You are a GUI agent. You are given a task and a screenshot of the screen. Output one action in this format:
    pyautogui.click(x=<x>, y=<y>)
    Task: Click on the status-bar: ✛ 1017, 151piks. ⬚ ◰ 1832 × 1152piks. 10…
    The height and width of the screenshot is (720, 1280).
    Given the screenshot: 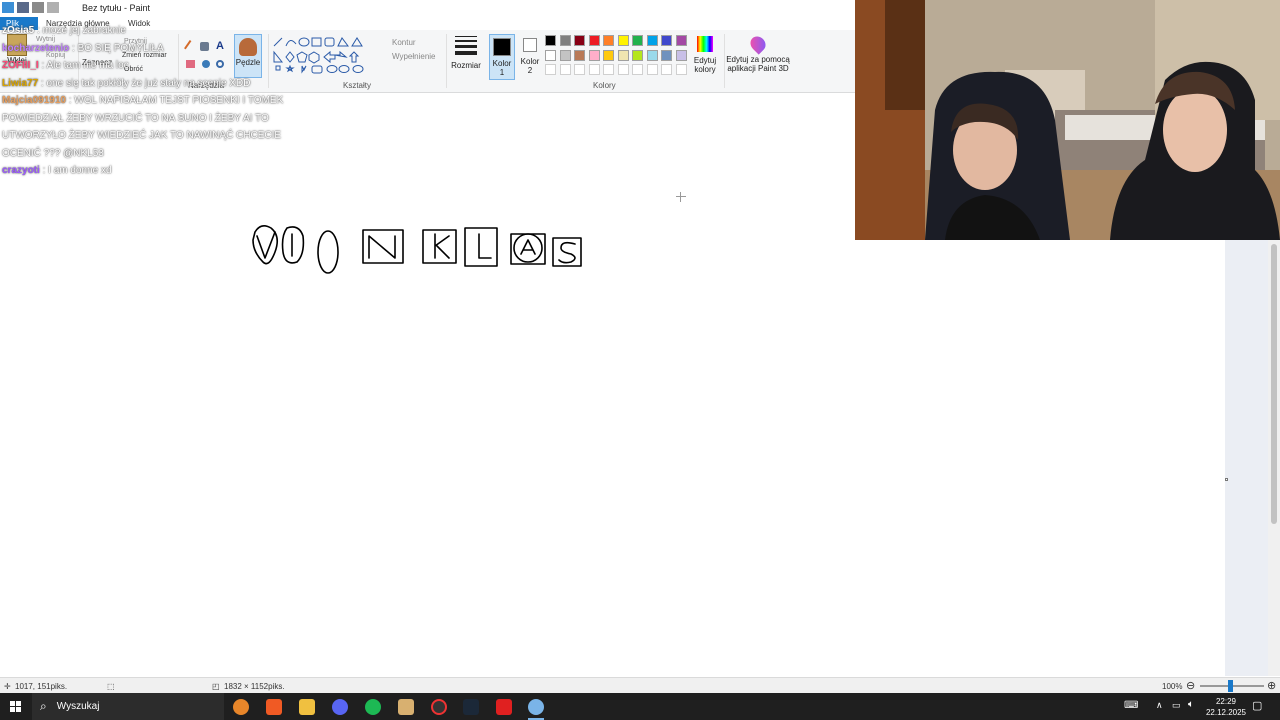 What is the action you would take?
    pyautogui.click(x=640, y=685)
    